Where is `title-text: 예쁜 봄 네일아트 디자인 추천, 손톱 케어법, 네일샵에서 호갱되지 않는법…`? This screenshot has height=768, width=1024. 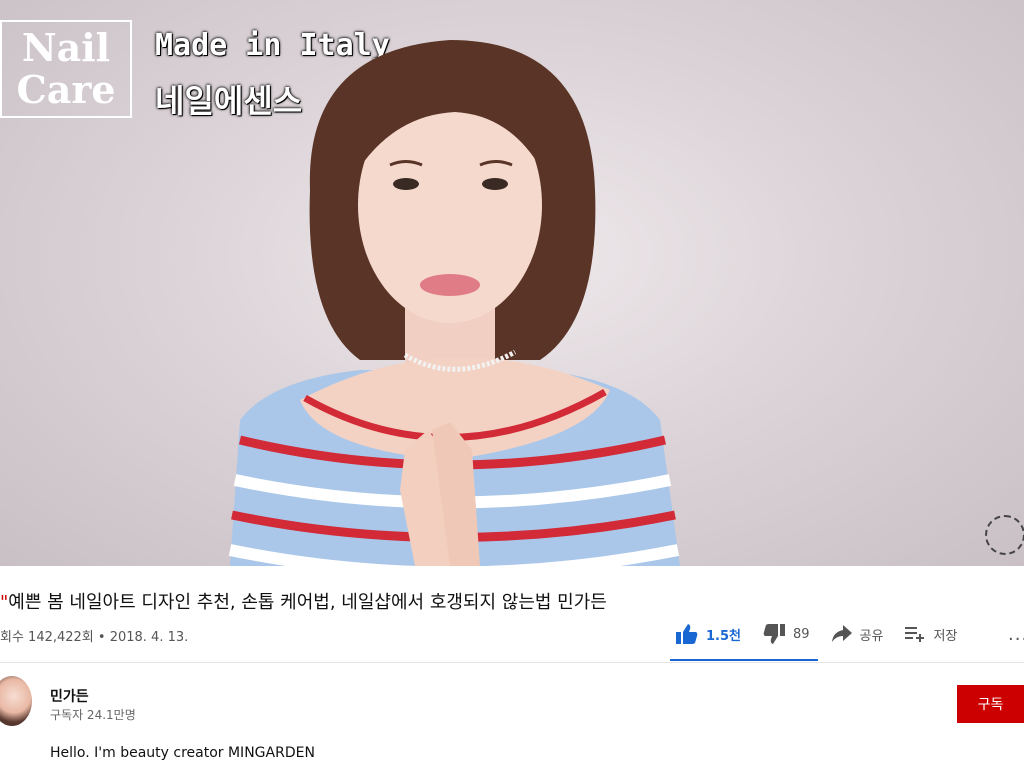
title-text: 예쁜 봄 네일아트 디자인 추천, 손톱 케어법, 네일샵에서 호갱되지 않는법… is located at coordinates (307, 602).